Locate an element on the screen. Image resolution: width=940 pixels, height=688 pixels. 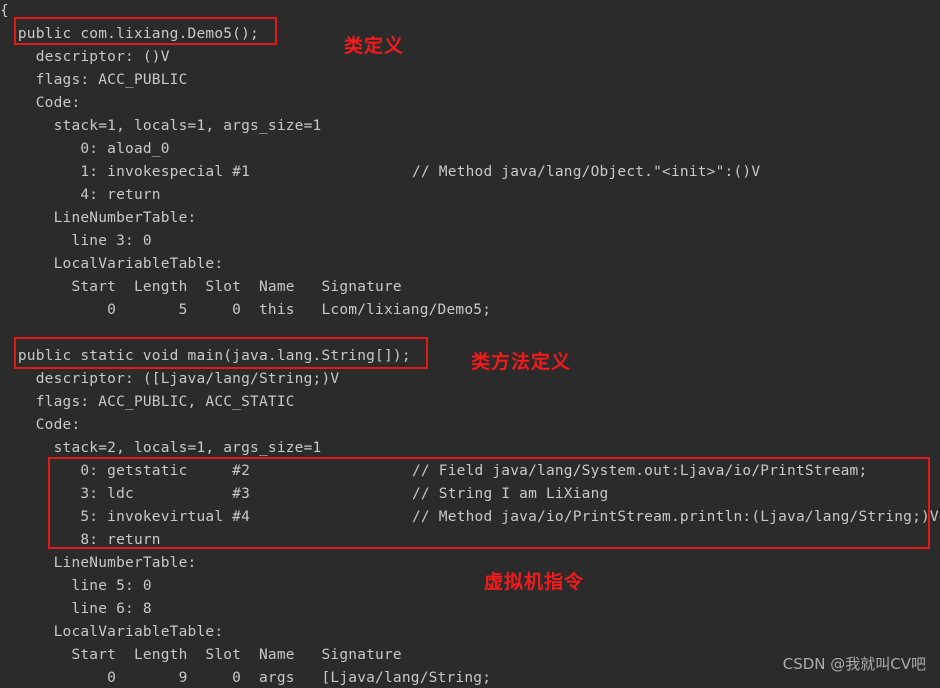
code-line-text: descriptor: ([Ljava/lang/String;)V is located at coordinates (170, 379).